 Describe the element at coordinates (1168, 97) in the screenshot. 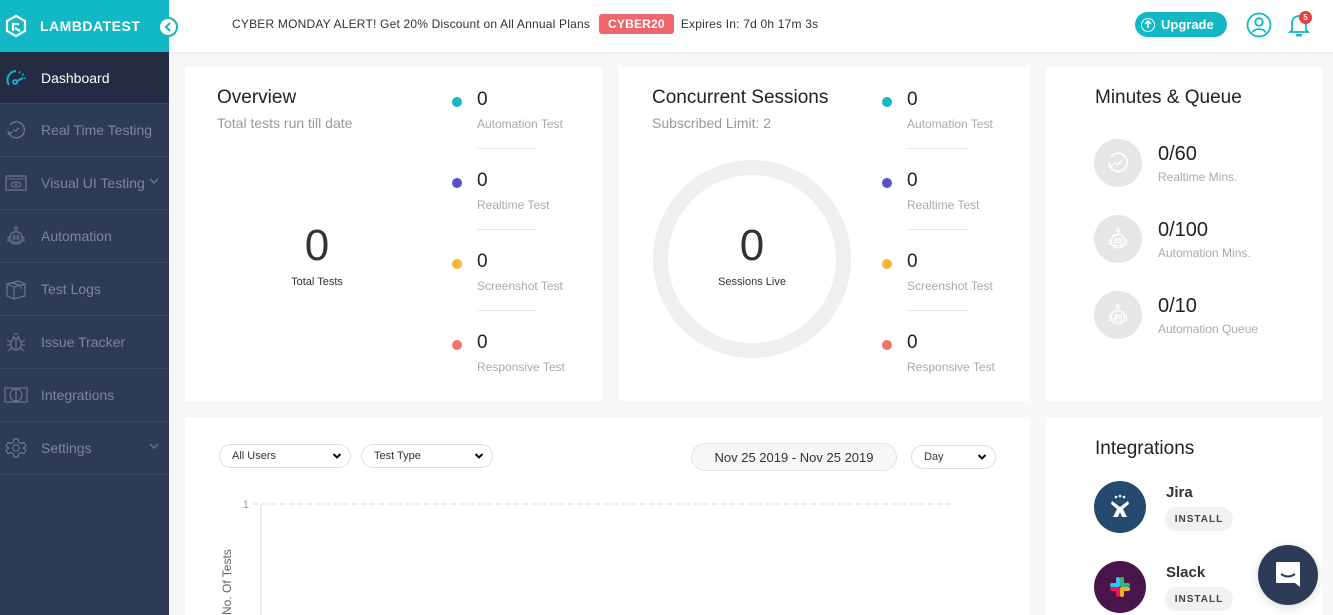

I see `minutes-queue-title: Minutes & Queue` at that location.